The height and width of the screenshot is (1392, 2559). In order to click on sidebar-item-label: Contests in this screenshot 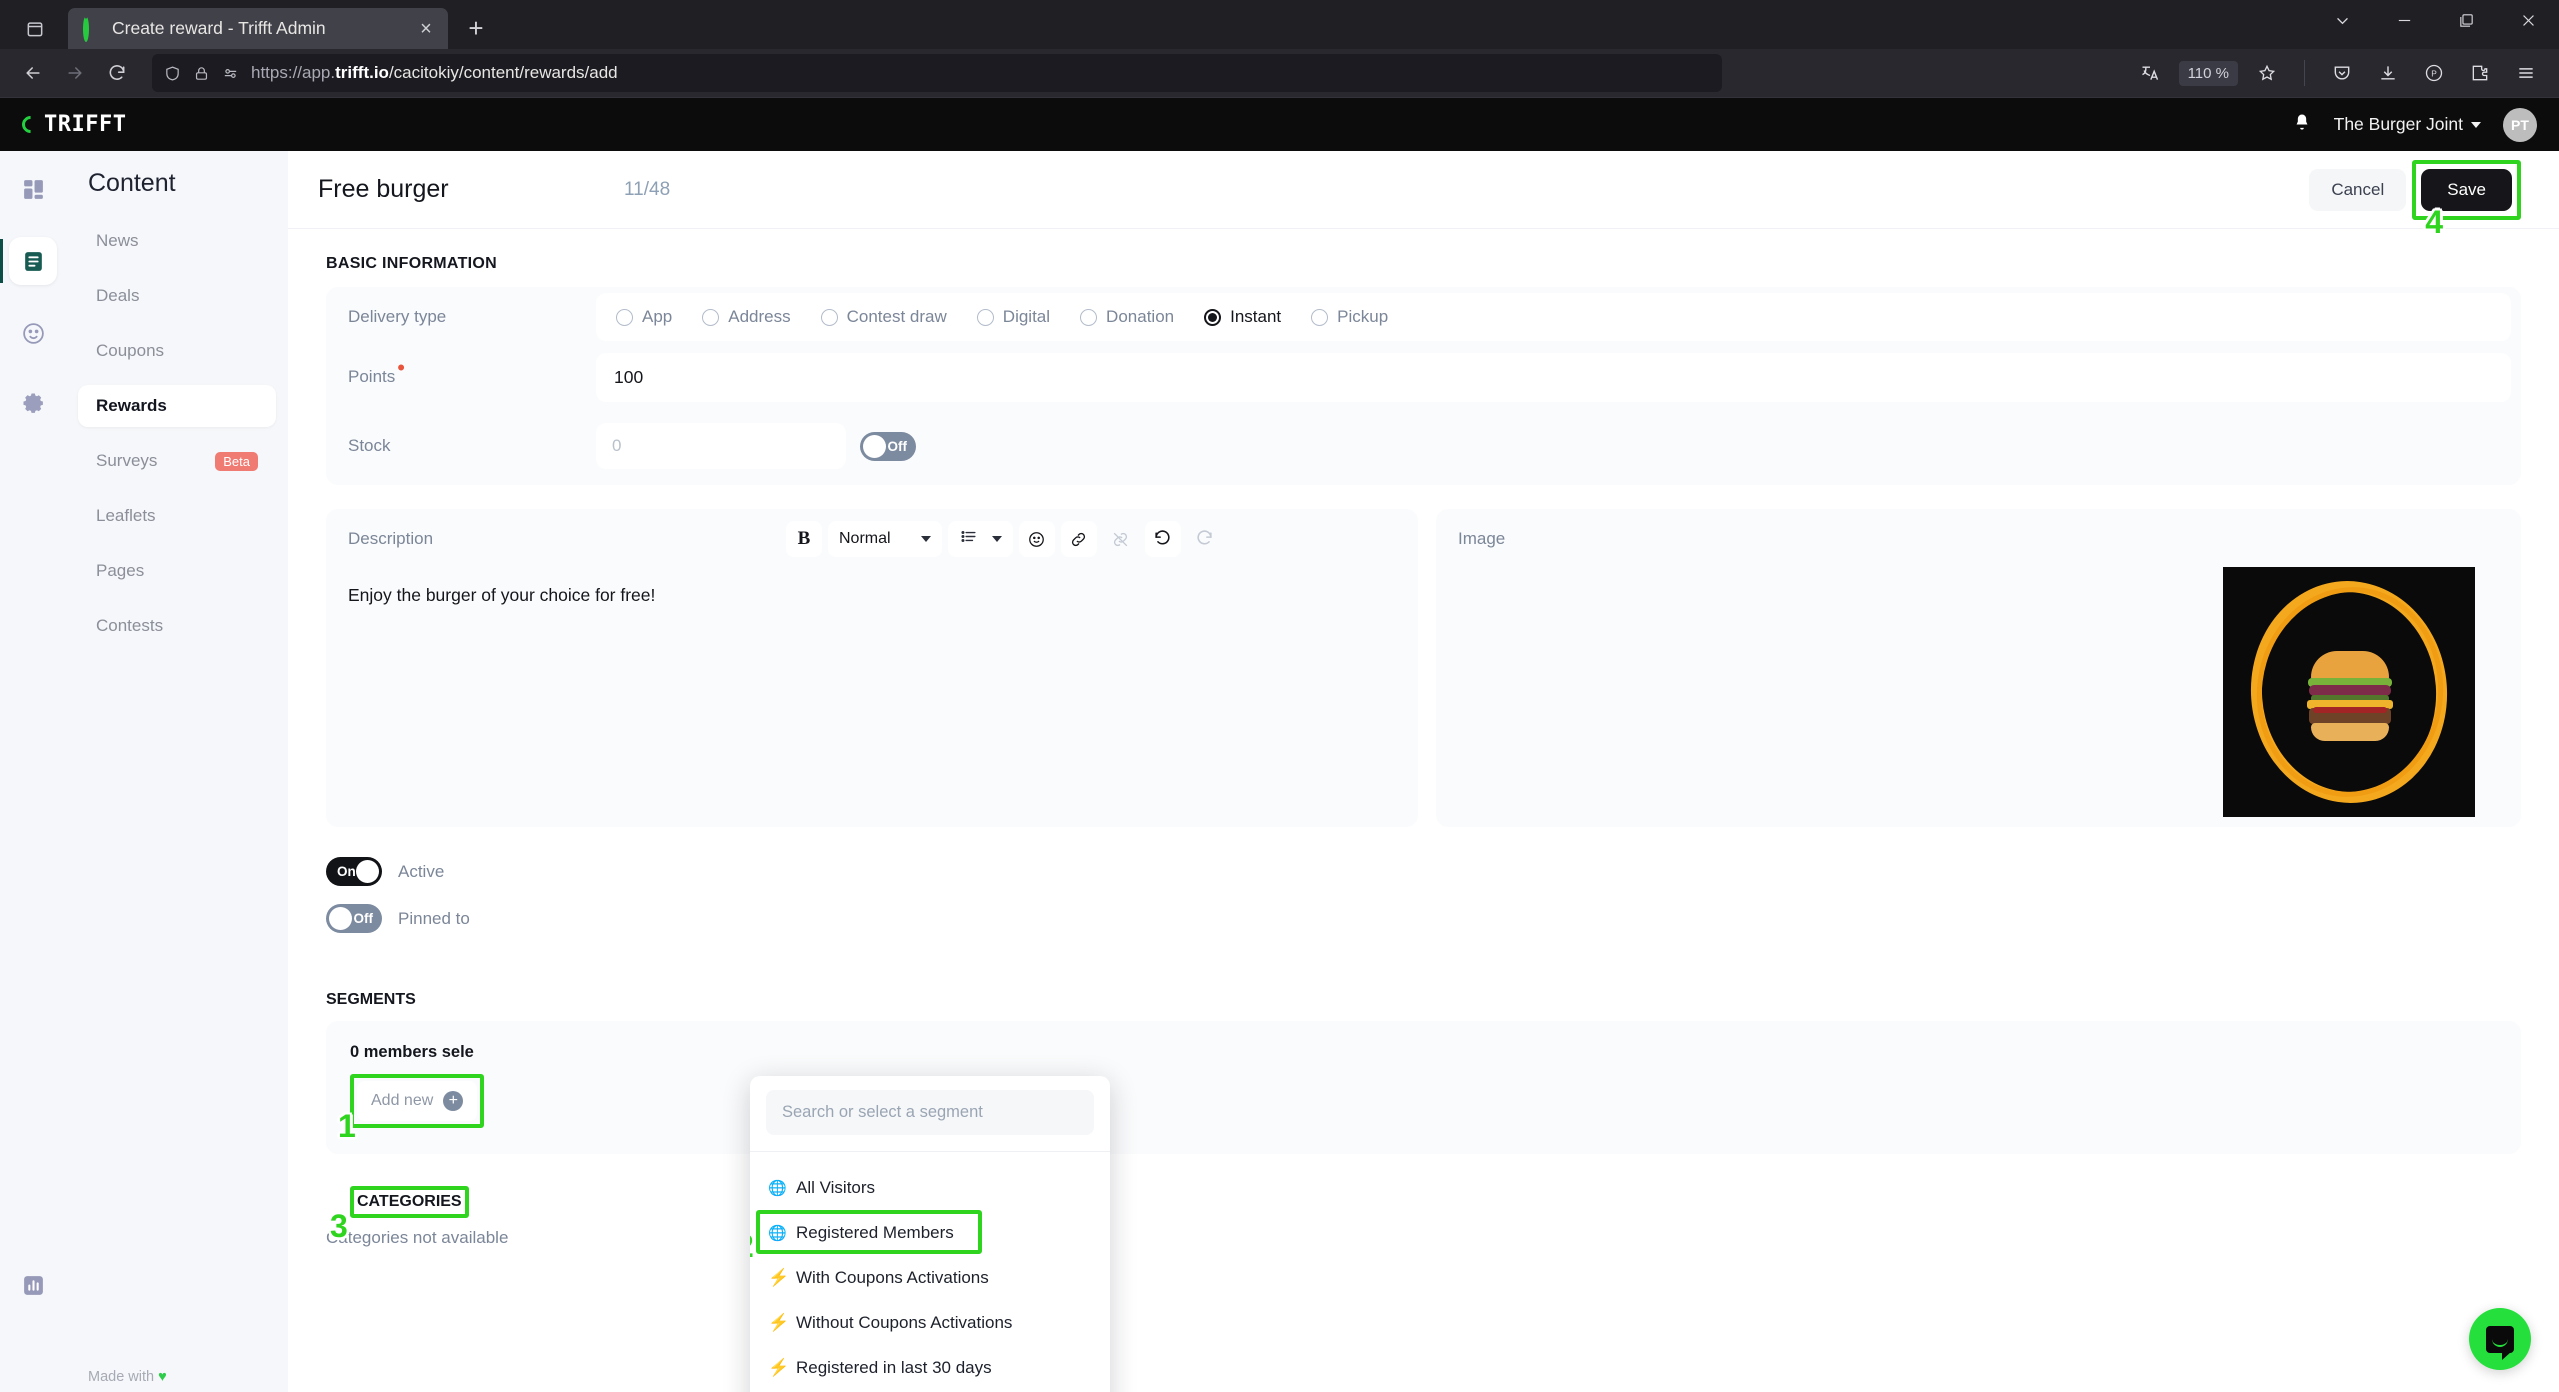, I will do `click(130, 625)`.